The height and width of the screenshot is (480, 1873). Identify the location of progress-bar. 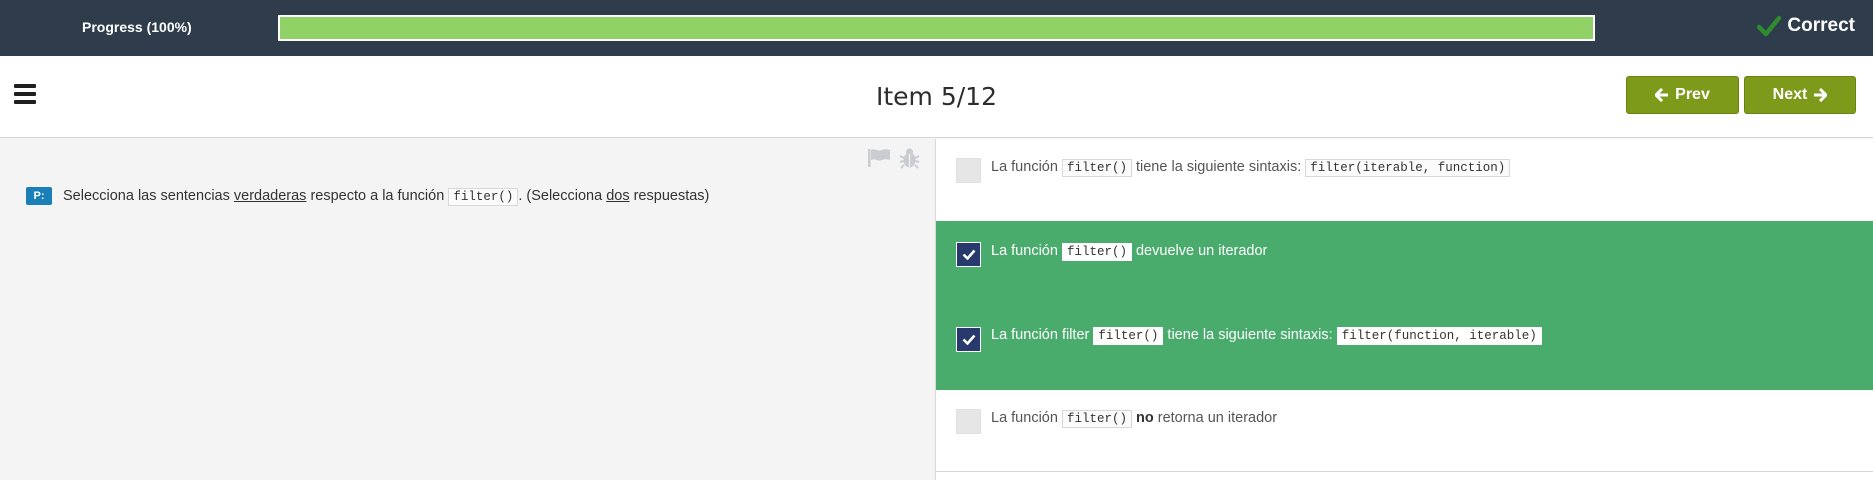
(936, 28).